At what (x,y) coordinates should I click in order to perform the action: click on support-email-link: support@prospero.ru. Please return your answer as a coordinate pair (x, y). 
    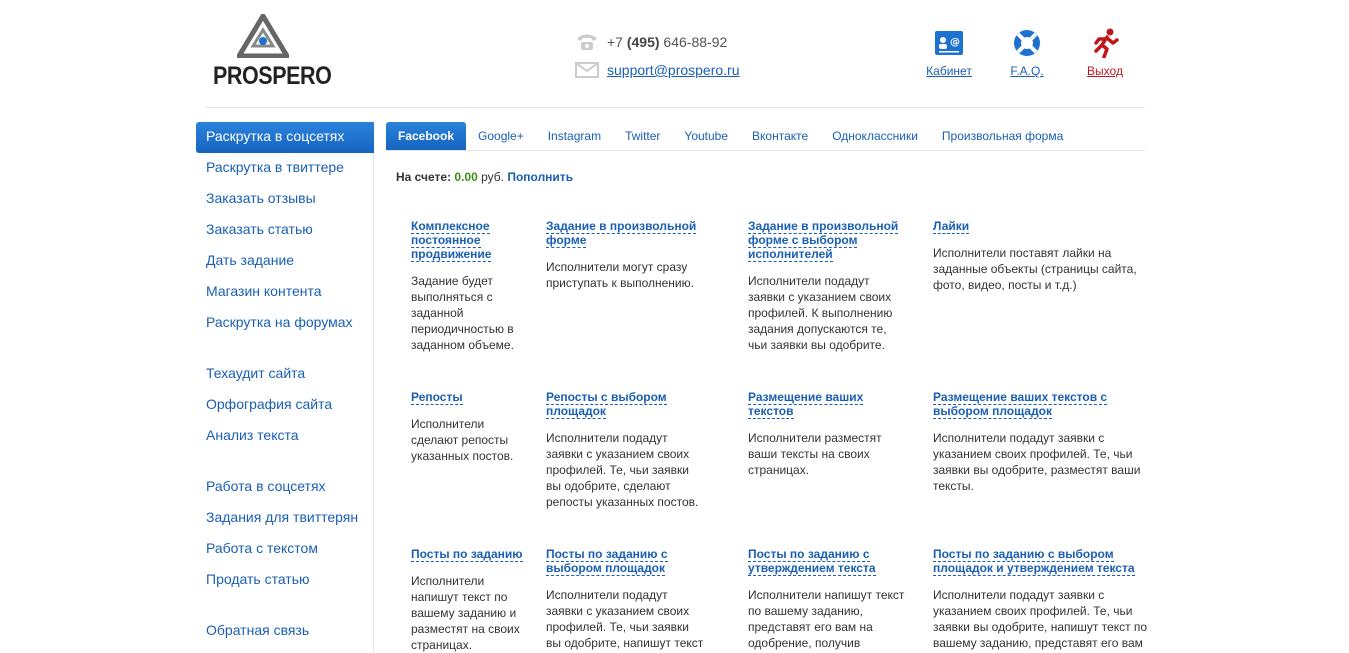
    Looking at the image, I should click on (673, 70).